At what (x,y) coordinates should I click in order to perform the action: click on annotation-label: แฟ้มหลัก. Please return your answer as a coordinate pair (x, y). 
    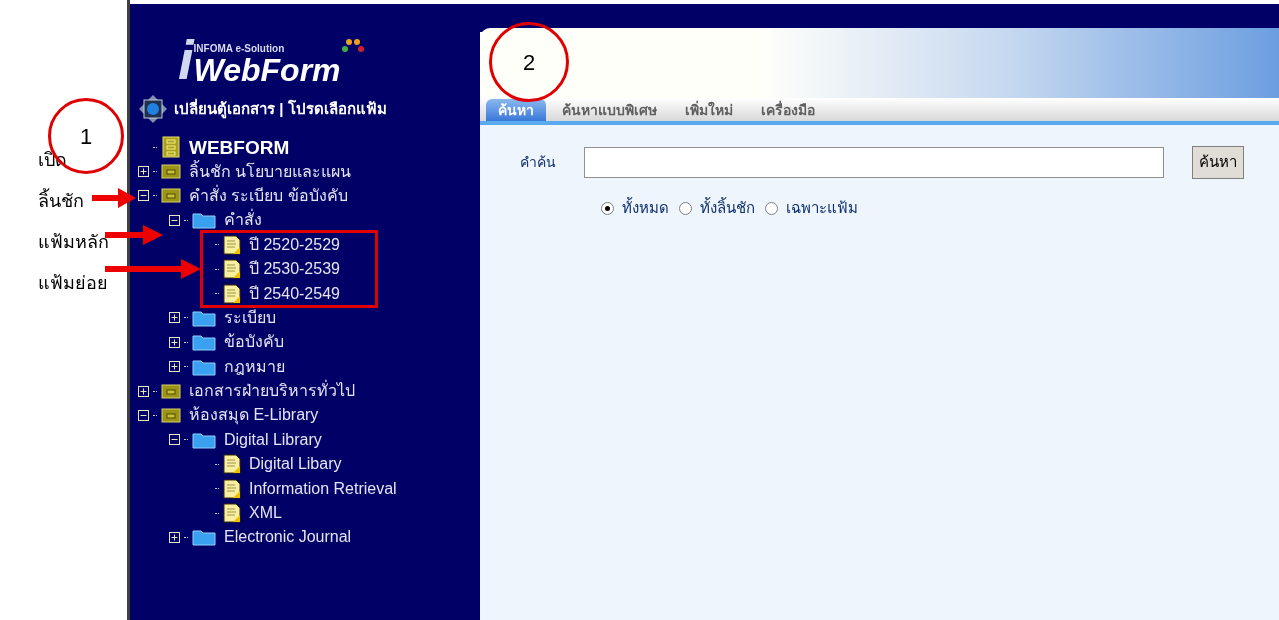
    Looking at the image, I should click on (73, 242).